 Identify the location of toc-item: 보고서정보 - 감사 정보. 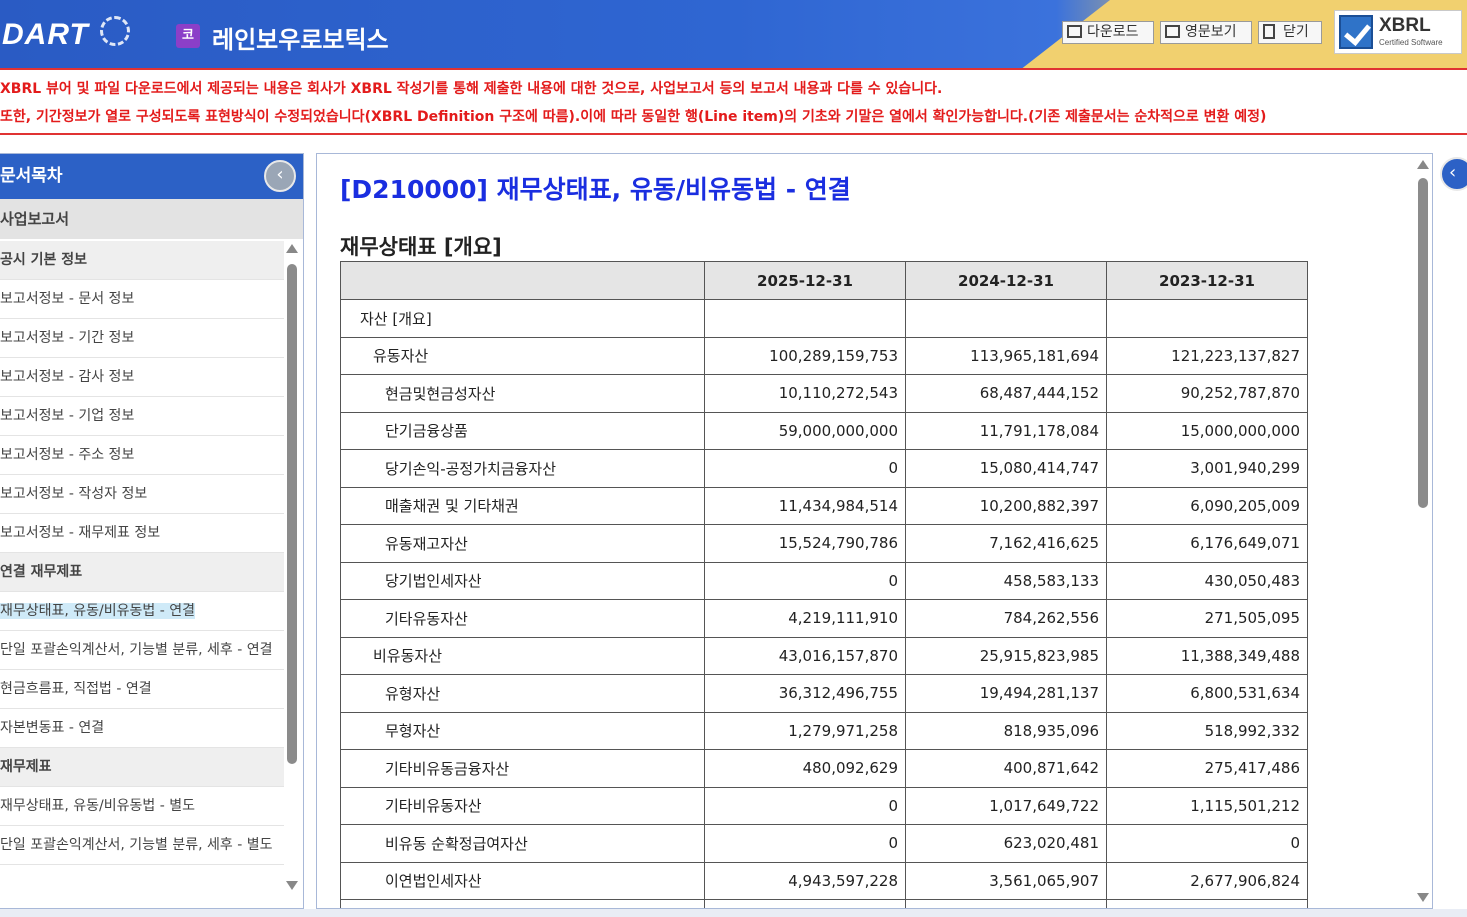
(142, 377).